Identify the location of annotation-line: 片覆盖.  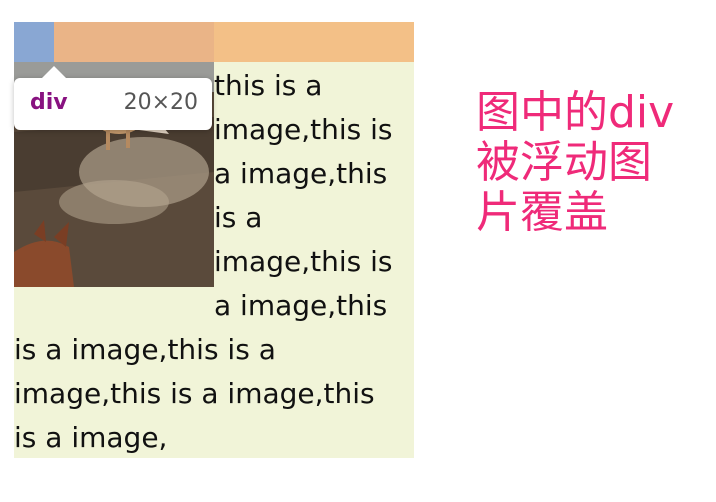
(542, 212).